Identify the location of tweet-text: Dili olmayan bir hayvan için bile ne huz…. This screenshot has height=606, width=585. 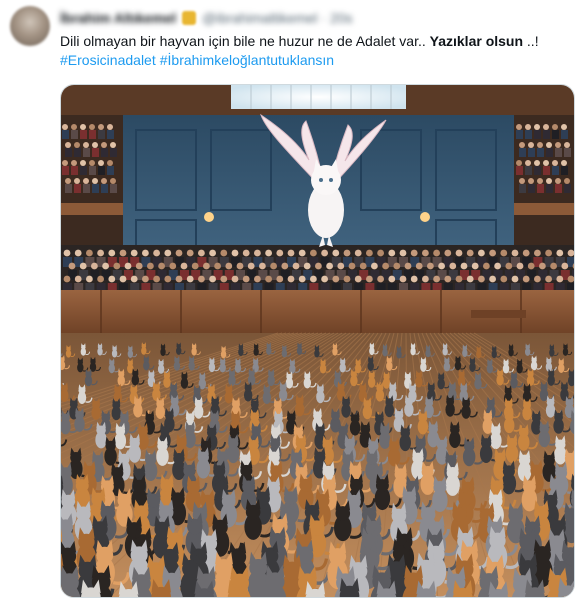
(317, 51).